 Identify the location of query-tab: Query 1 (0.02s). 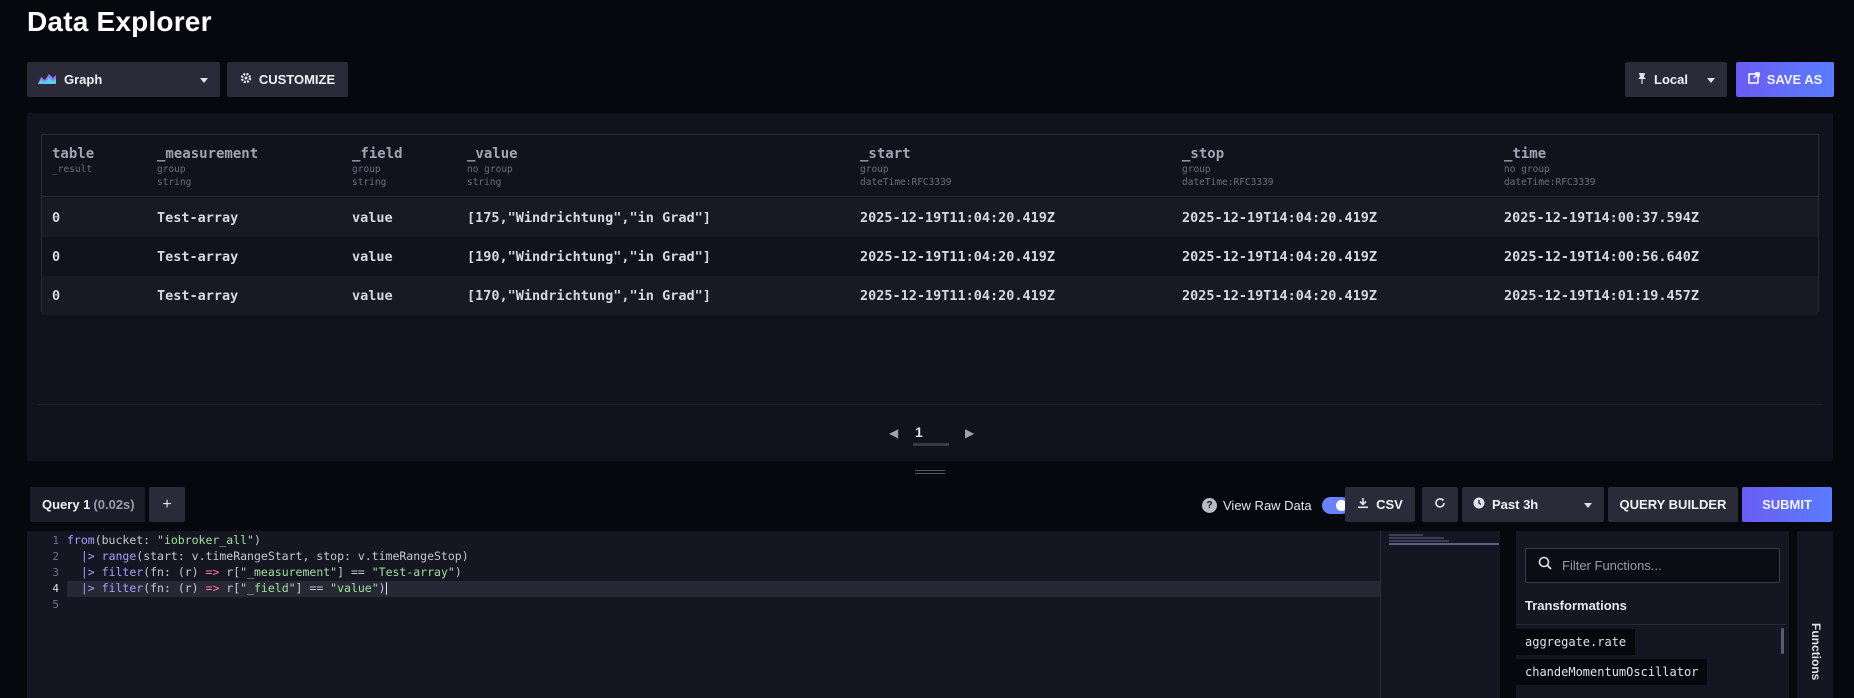
(87, 504).